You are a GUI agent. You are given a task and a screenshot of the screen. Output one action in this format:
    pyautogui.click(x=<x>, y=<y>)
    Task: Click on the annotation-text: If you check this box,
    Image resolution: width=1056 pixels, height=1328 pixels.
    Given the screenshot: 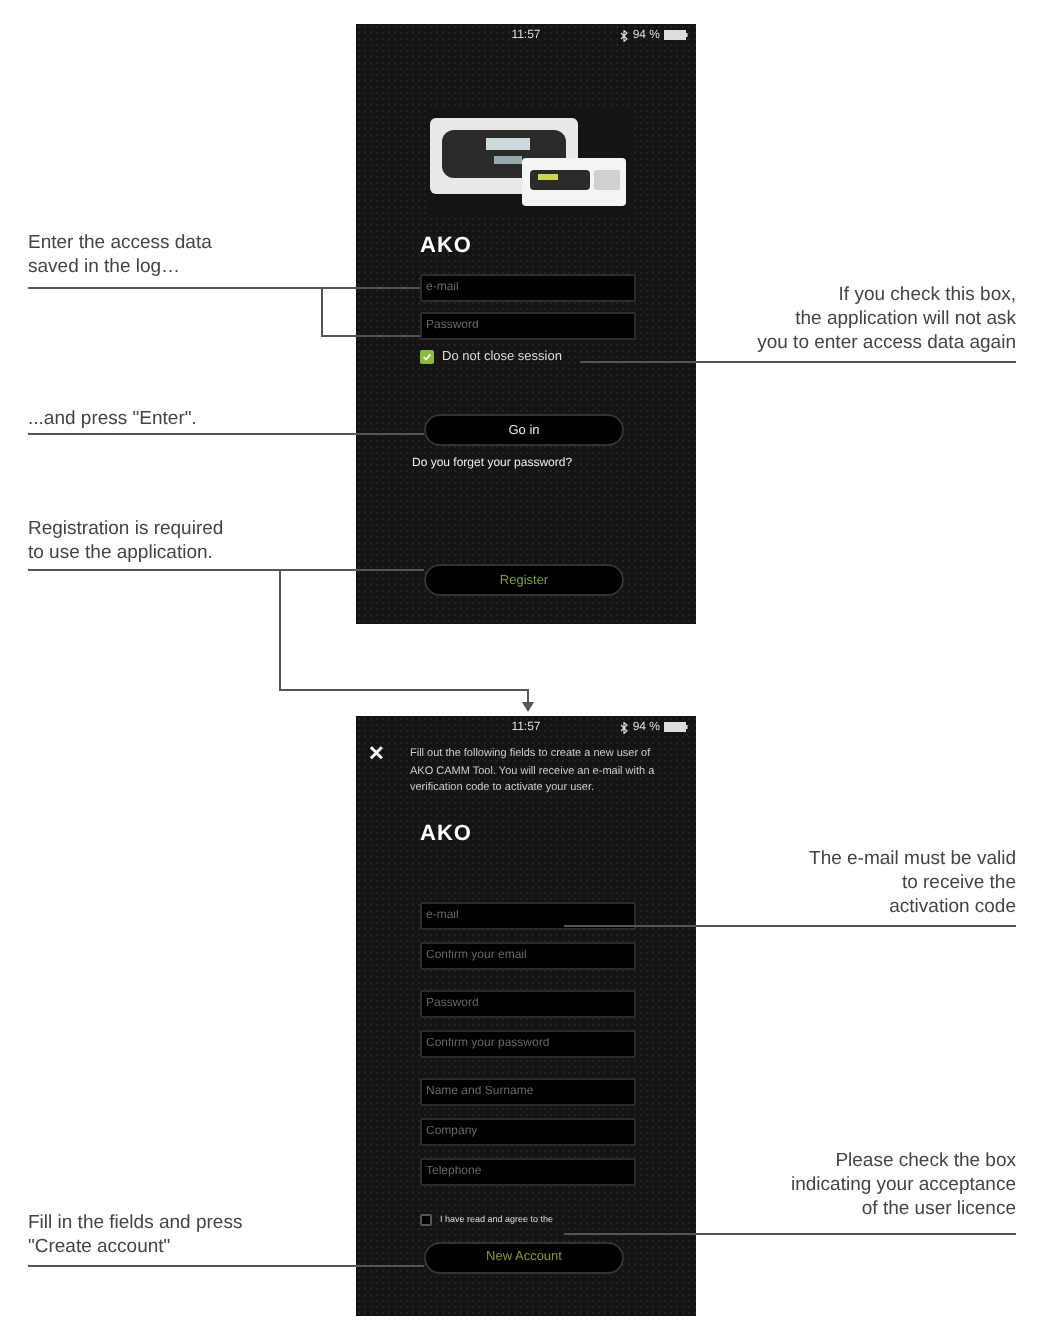 What is the action you would take?
    pyautogui.click(x=927, y=296)
    